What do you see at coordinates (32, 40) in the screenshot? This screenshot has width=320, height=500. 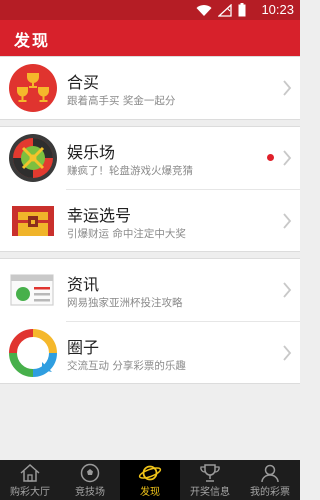 I see `page-title: 发现` at bounding box center [32, 40].